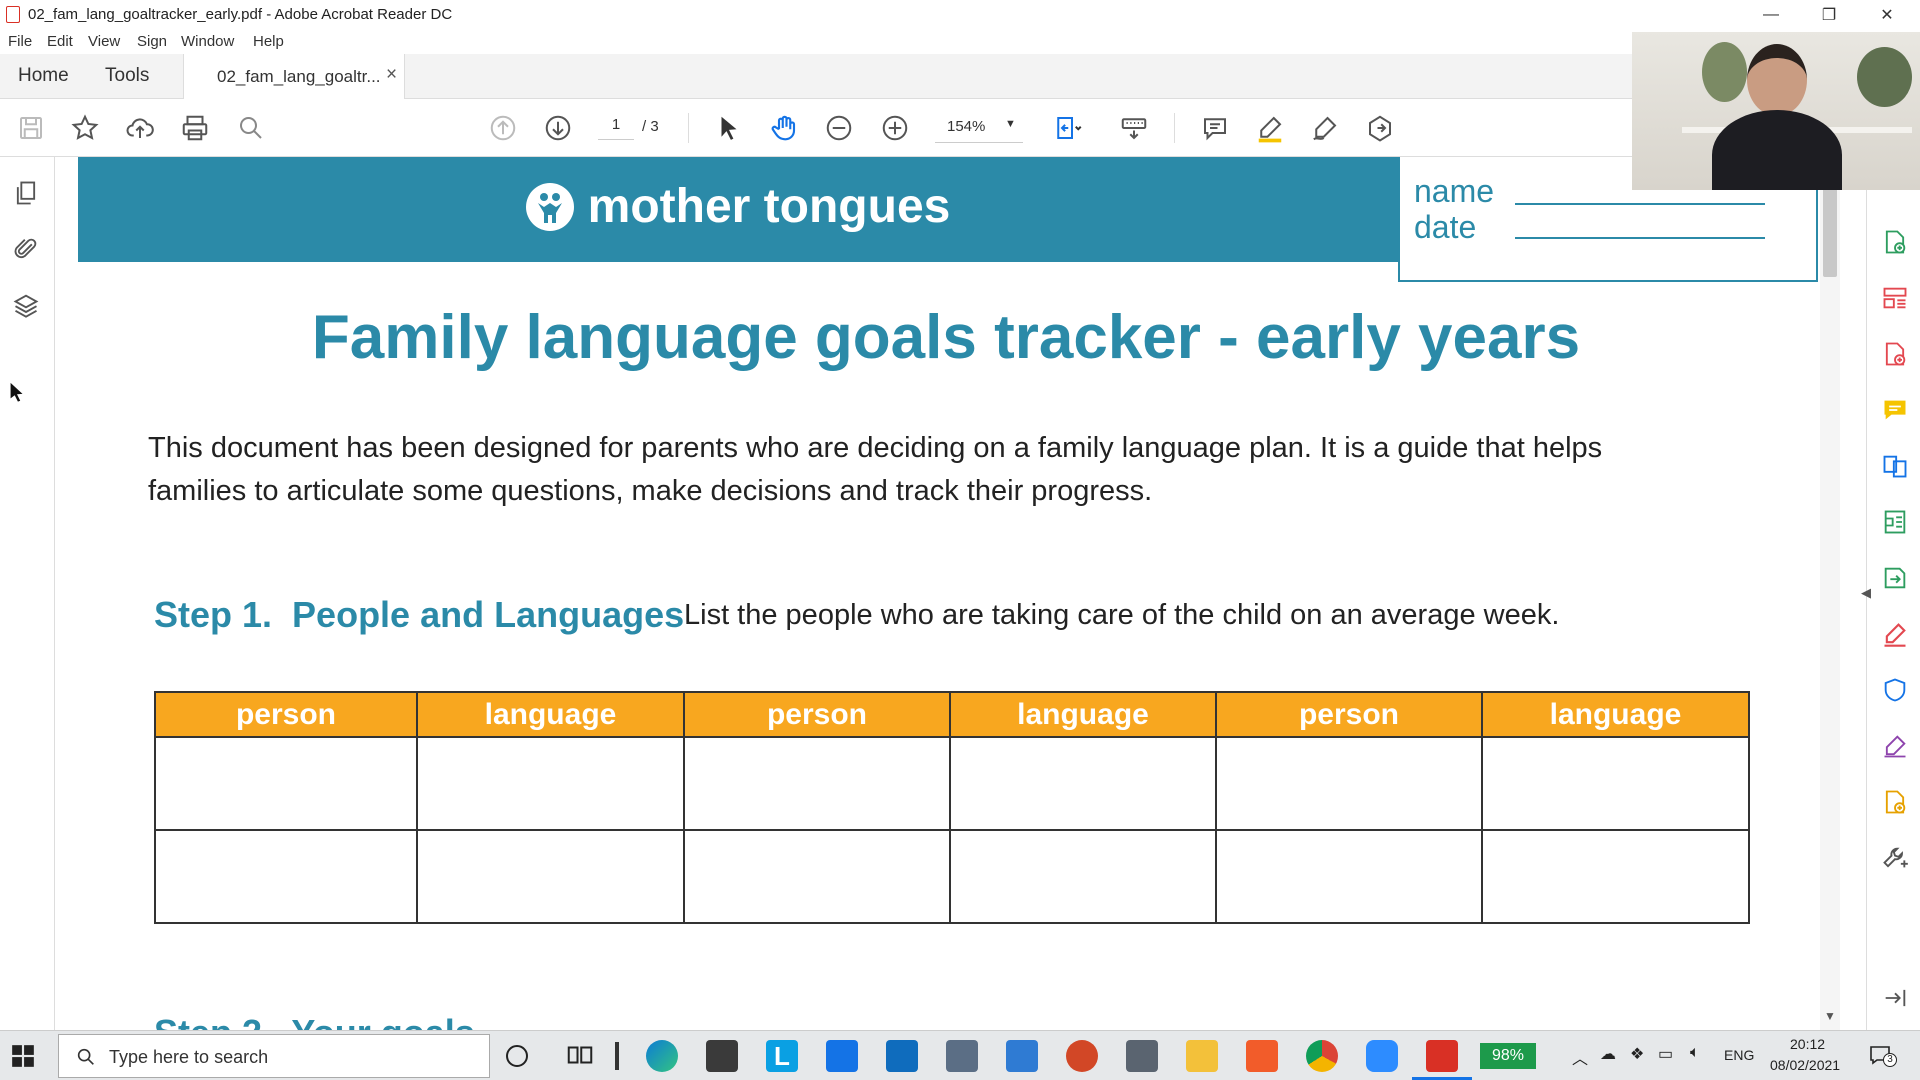 This screenshot has width=1920, height=1080. I want to click on organize-pages-button, so click(1895, 298).